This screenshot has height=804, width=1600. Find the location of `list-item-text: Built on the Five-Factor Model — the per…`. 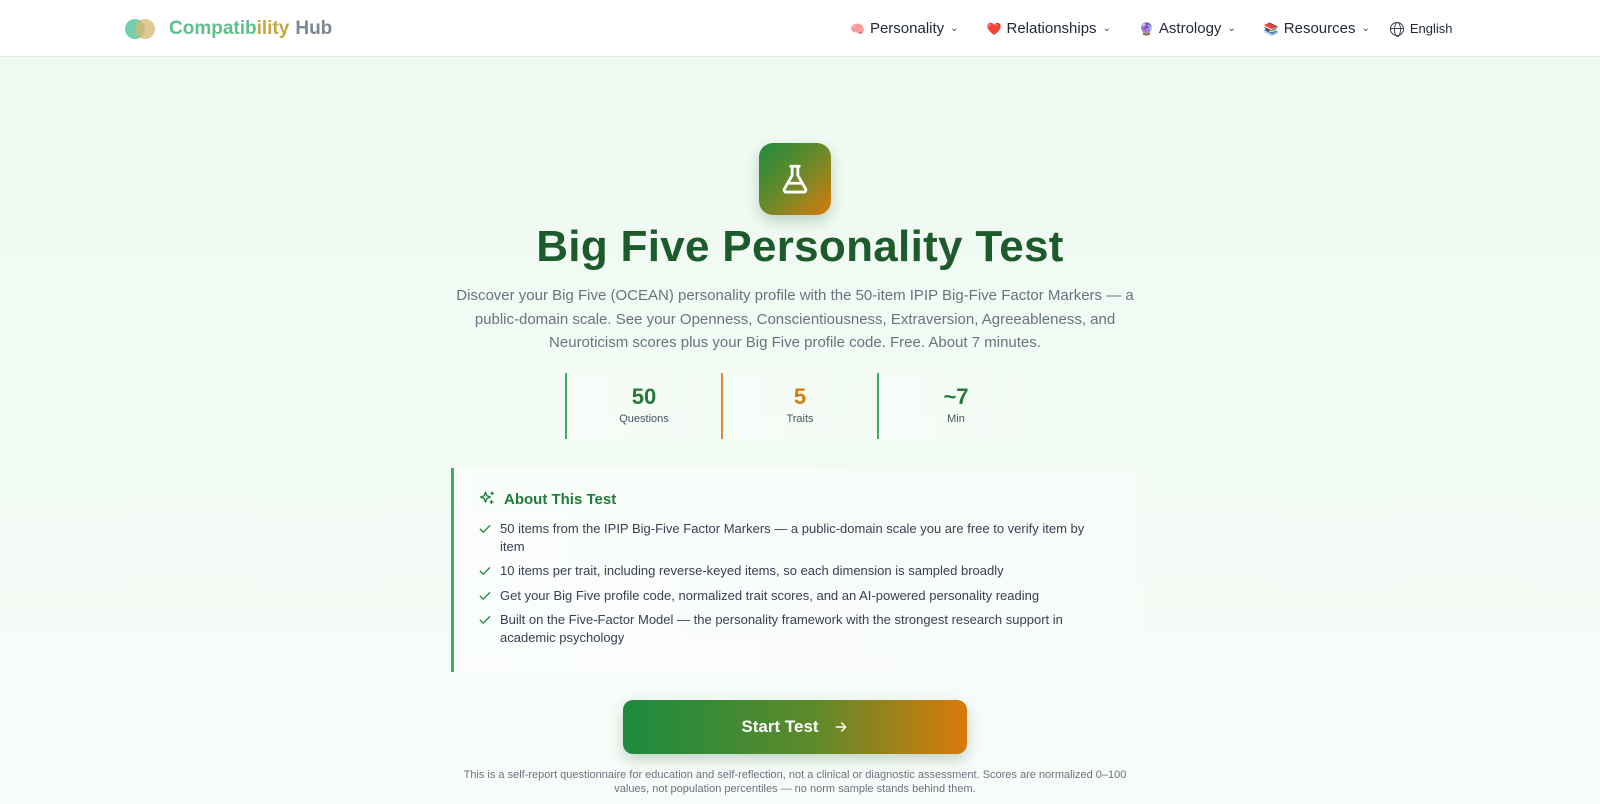

list-item-text: Built on the Five-Factor Model — the per… is located at coordinates (781, 628).